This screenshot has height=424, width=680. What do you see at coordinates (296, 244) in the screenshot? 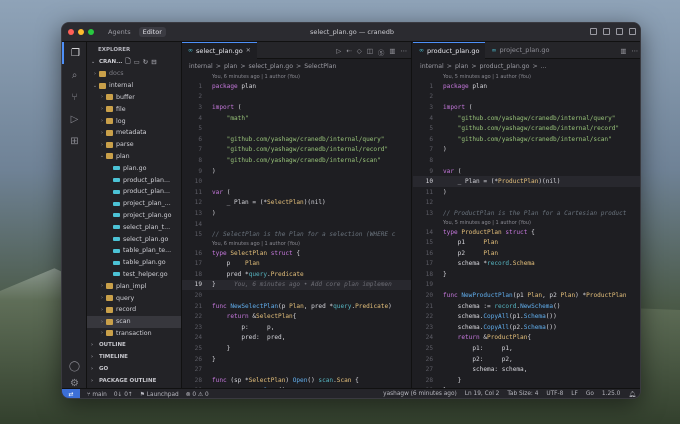
I see `codelens-blame: You, 6 minutes ago | 1 author (You)` at bounding box center [296, 244].